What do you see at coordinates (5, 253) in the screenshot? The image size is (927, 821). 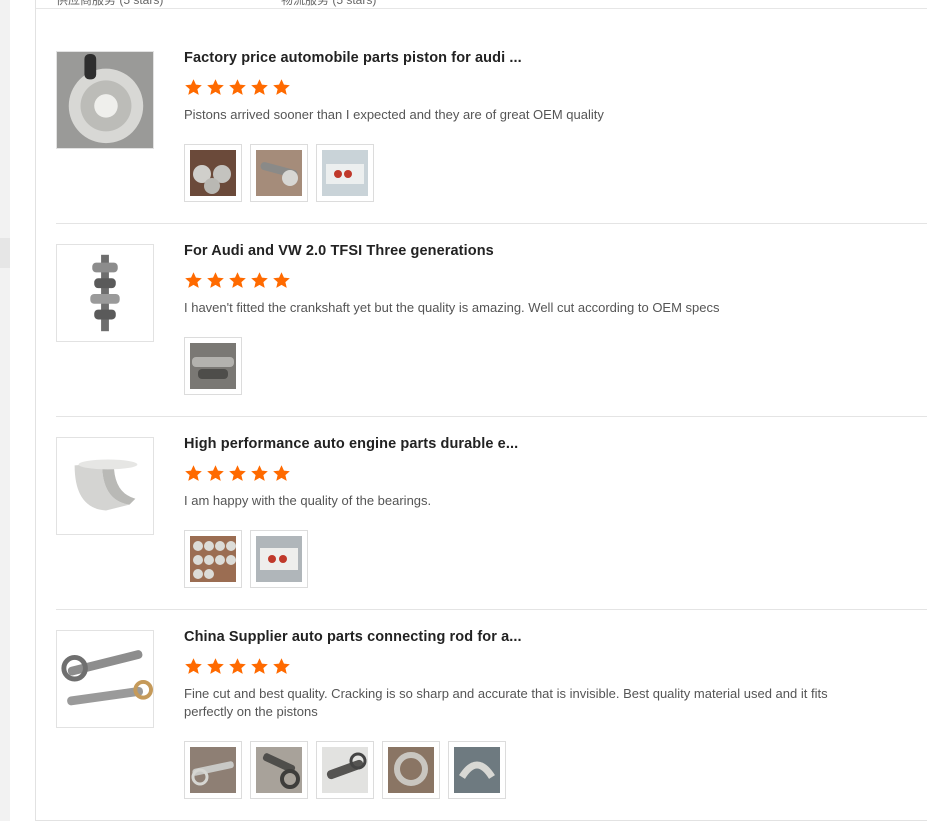 I see `gutter-marker` at bounding box center [5, 253].